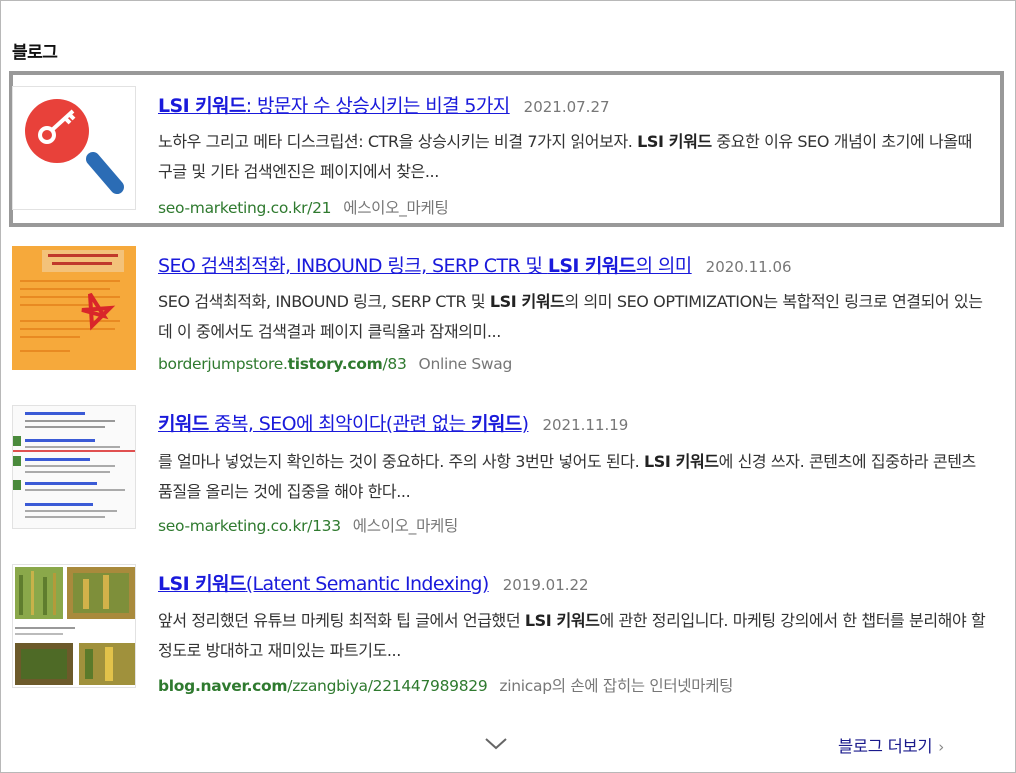 Image resolution: width=1016 pixels, height=773 pixels. Describe the element at coordinates (466, 364) in the screenshot. I see `result-2-author: Online Swag` at that location.